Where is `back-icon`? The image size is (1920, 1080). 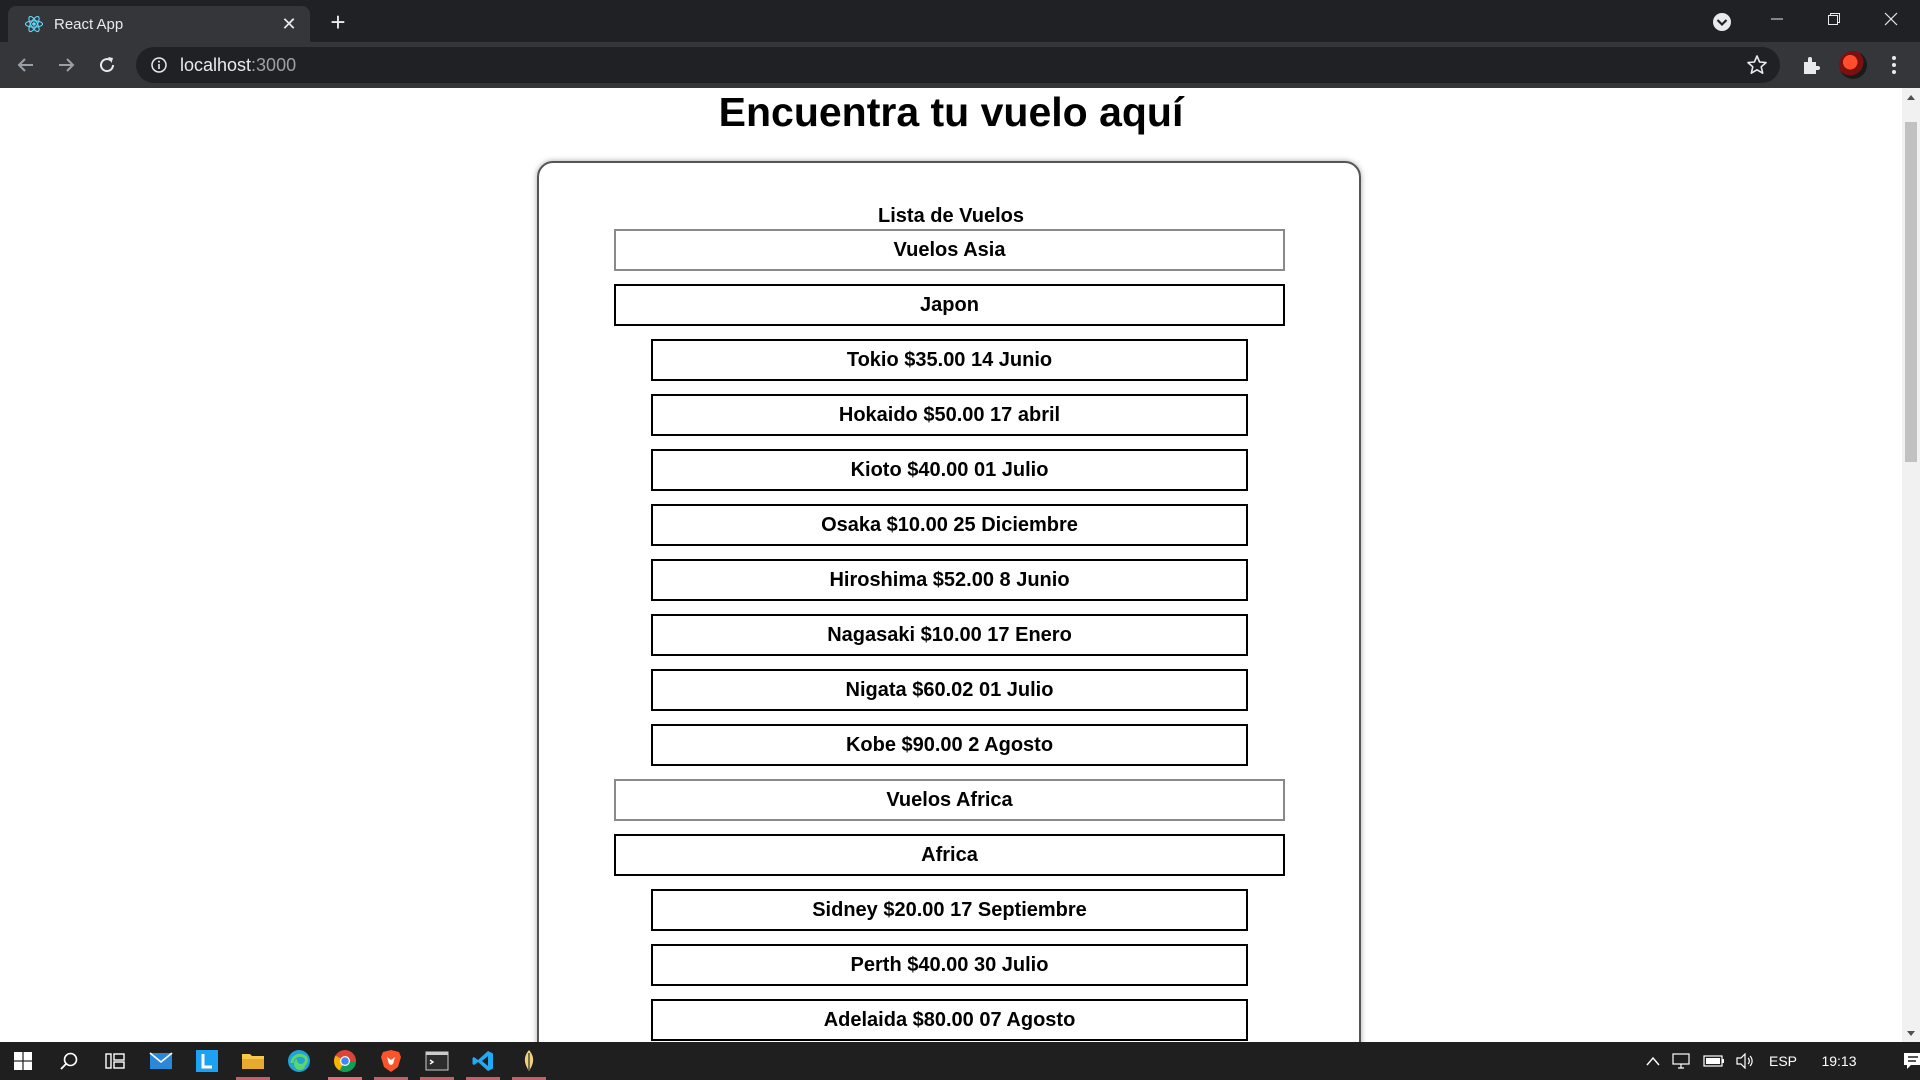
back-icon is located at coordinates (25, 65).